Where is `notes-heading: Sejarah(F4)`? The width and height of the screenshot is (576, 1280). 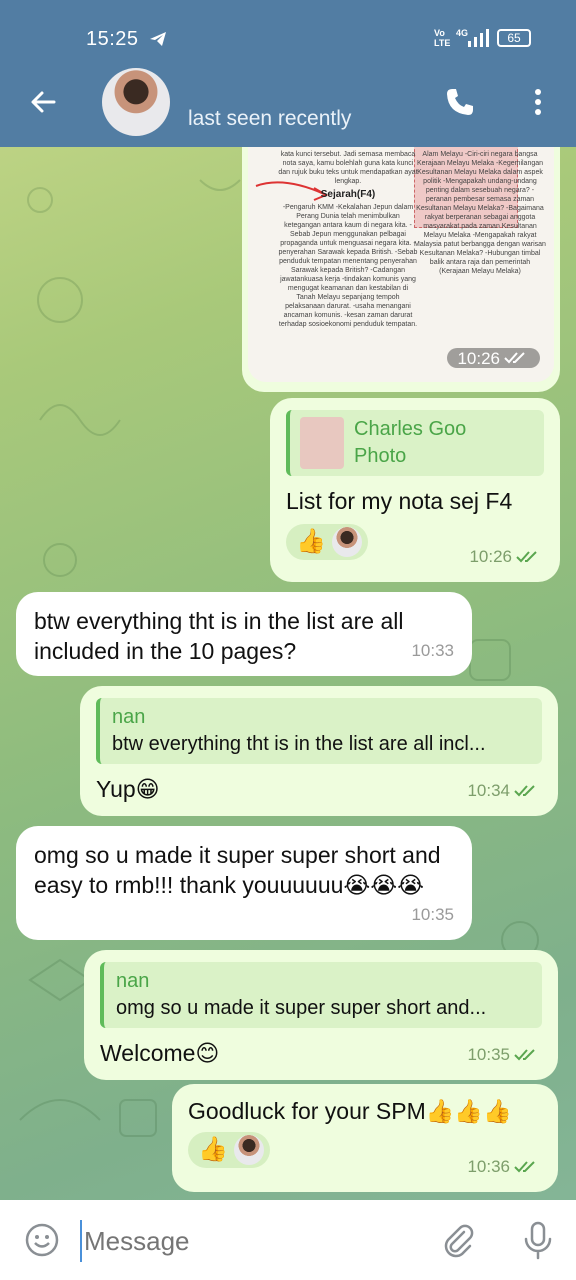 notes-heading: Sejarah(F4) is located at coordinates (348, 194).